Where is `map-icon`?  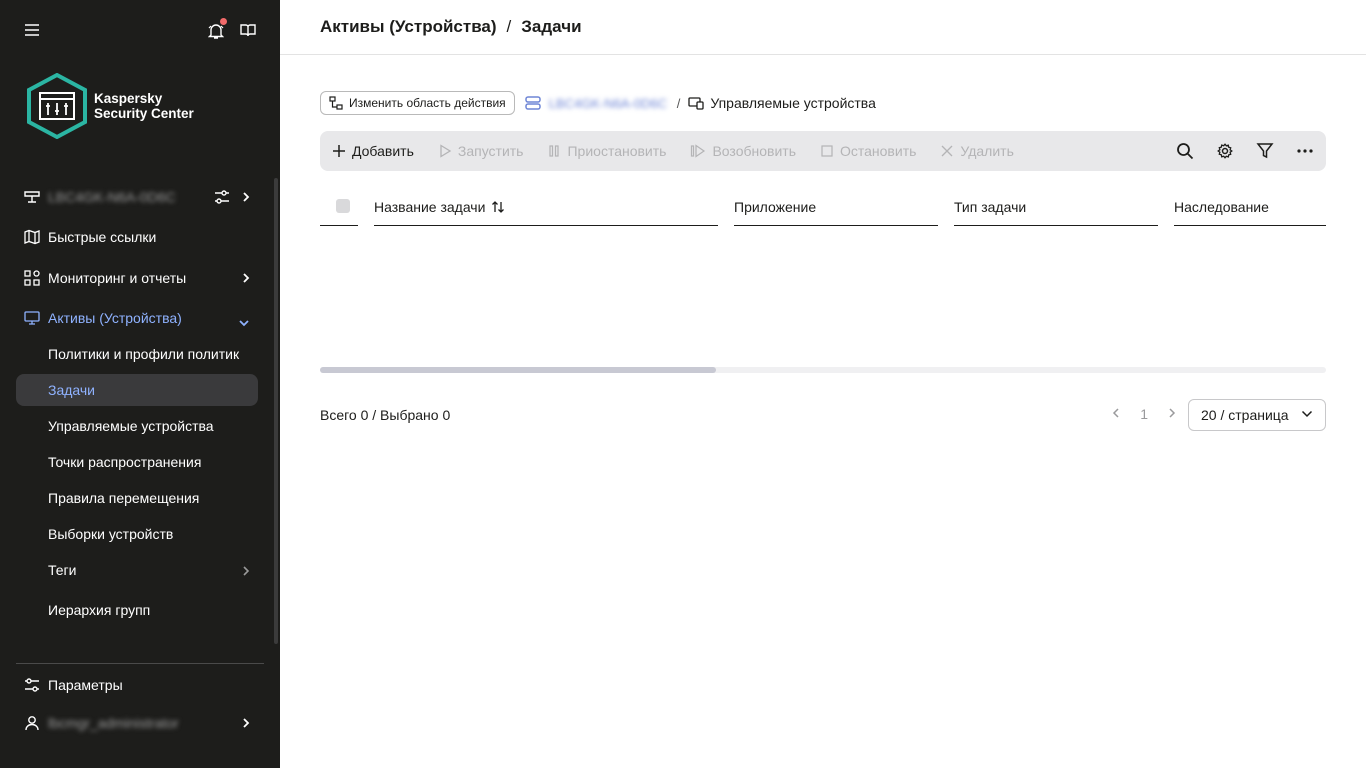 map-icon is located at coordinates (32, 237).